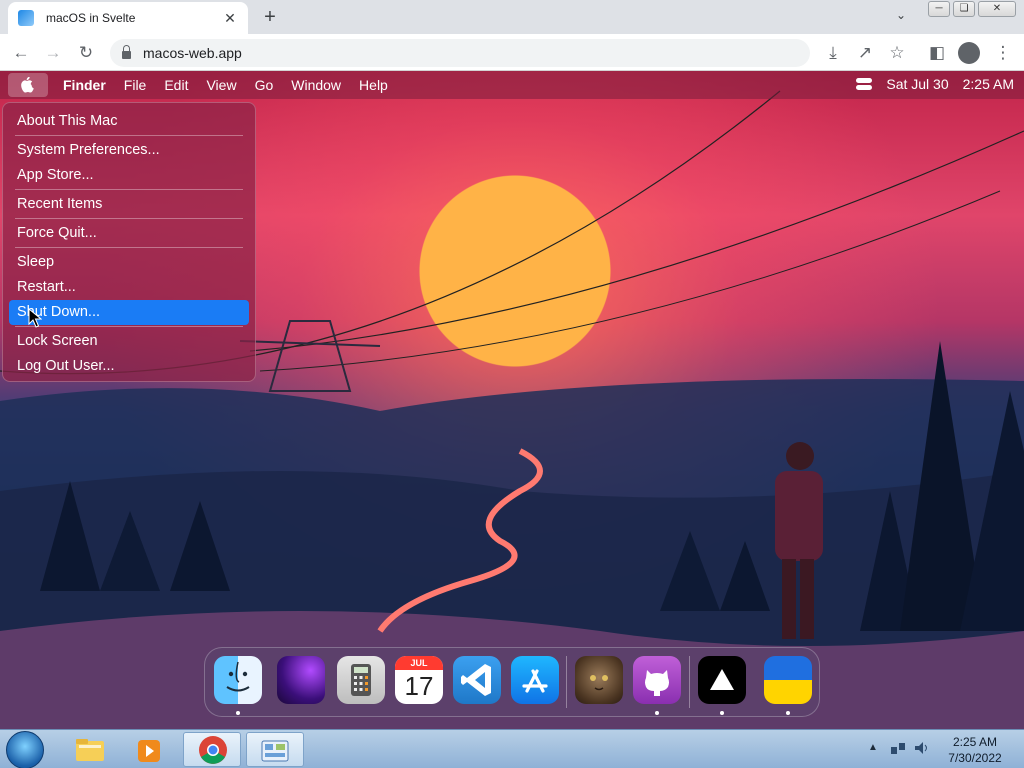  I want to click on menu-item-sleep: Sleep, so click(129, 262).